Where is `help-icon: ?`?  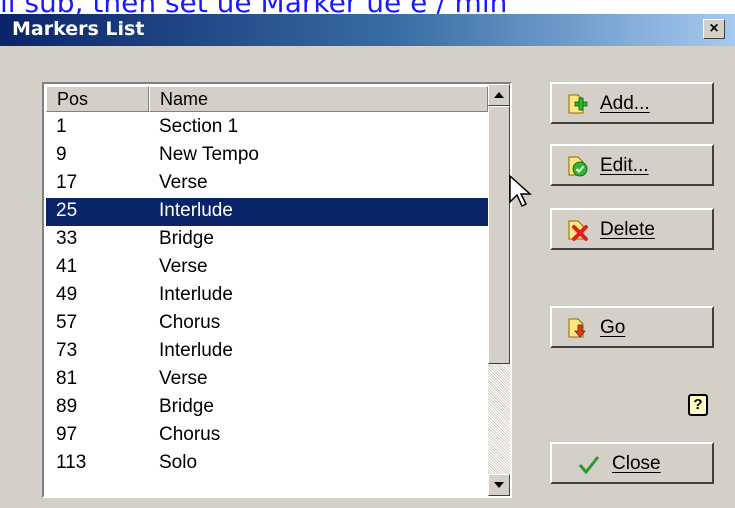 help-icon: ? is located at coordinates (698, 405).